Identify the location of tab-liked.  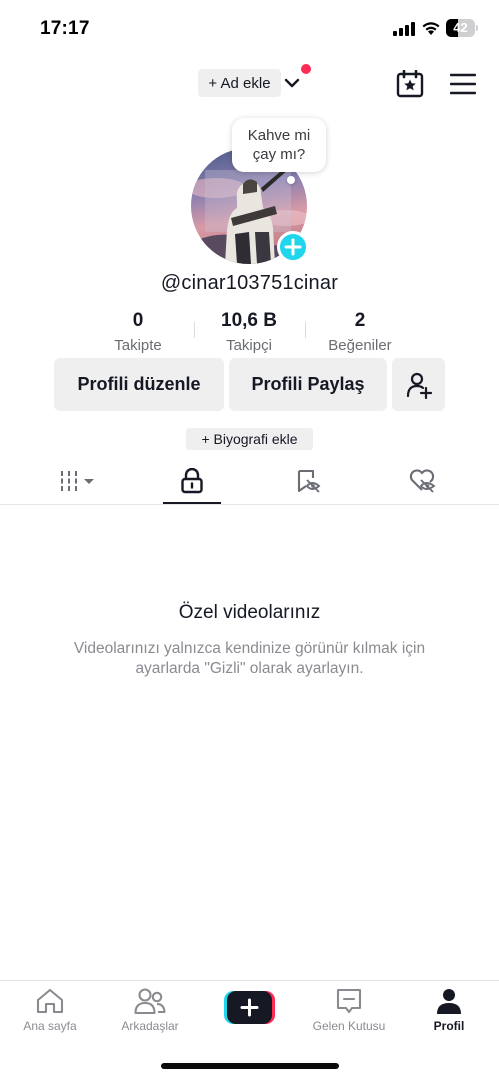
(422, 481).